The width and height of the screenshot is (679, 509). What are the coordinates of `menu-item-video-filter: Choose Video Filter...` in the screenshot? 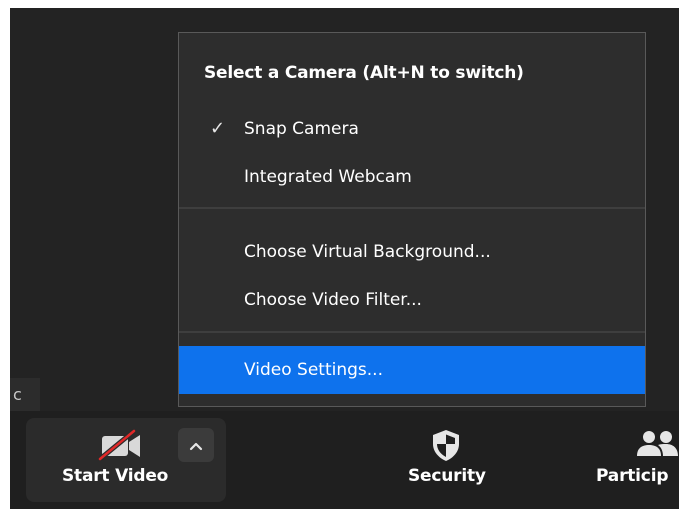 It's located at (412, 300).